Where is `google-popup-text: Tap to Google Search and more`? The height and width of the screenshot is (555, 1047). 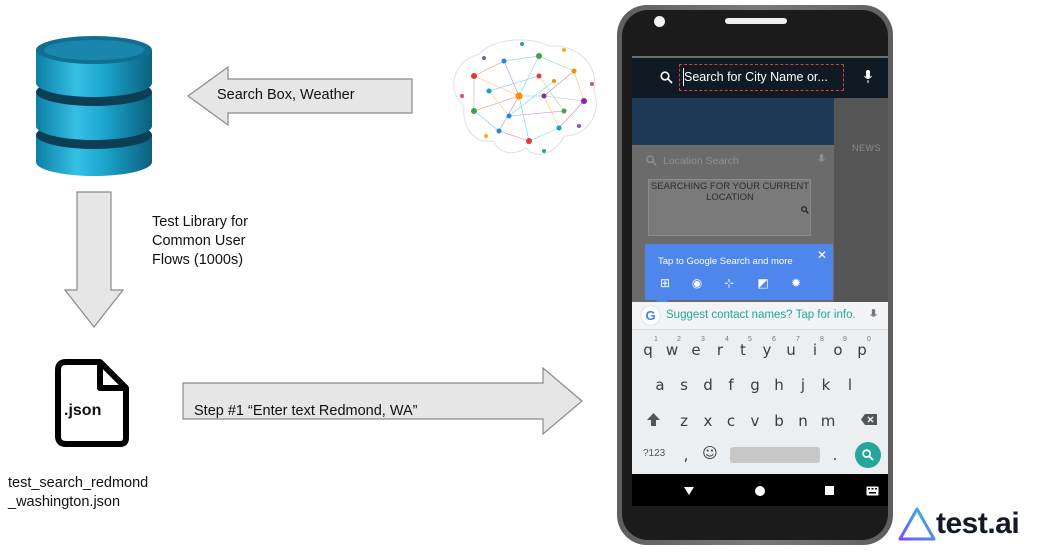 google-popup-text: Tap to Google Search and more is located at coordinates (725, 261).